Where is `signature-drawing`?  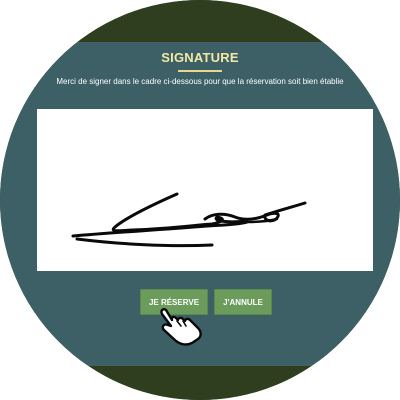 signature-drawing is located at coordinates (189, 220).